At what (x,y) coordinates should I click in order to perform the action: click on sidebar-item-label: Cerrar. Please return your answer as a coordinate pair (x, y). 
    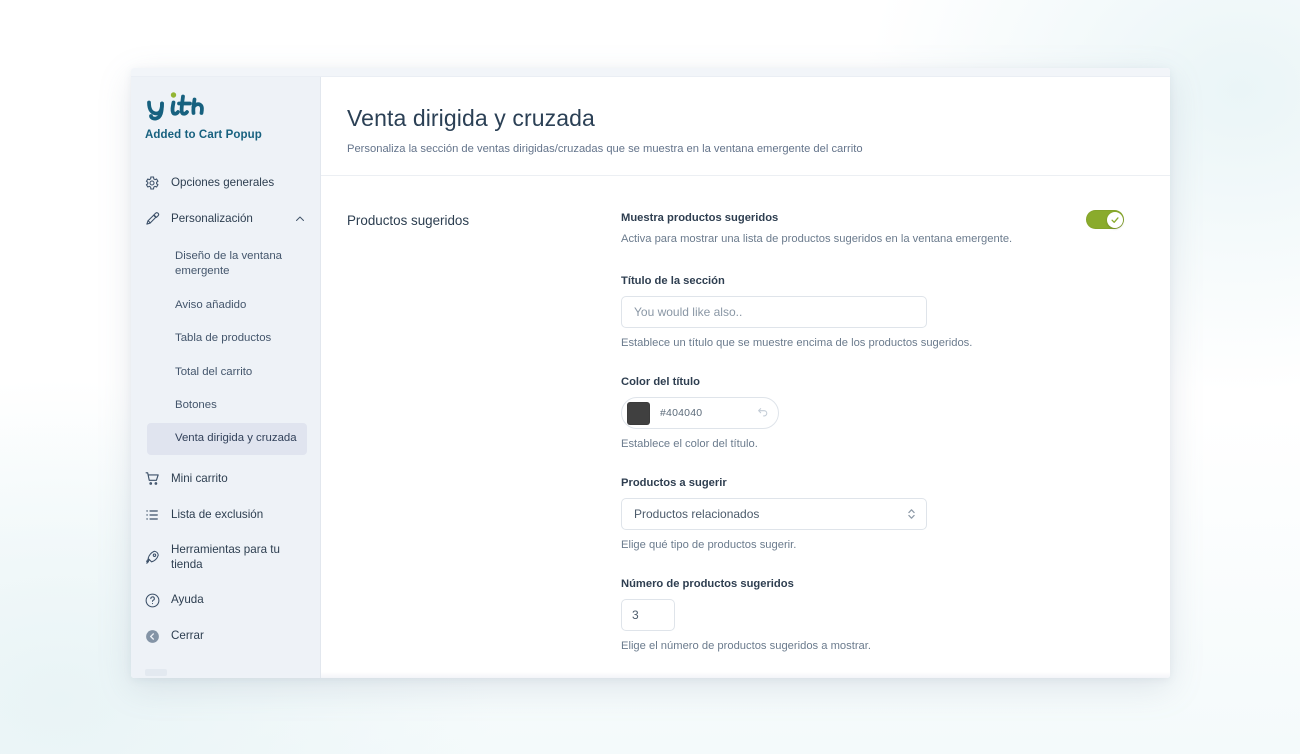
    Looking at the image, I should click on (187, 636).